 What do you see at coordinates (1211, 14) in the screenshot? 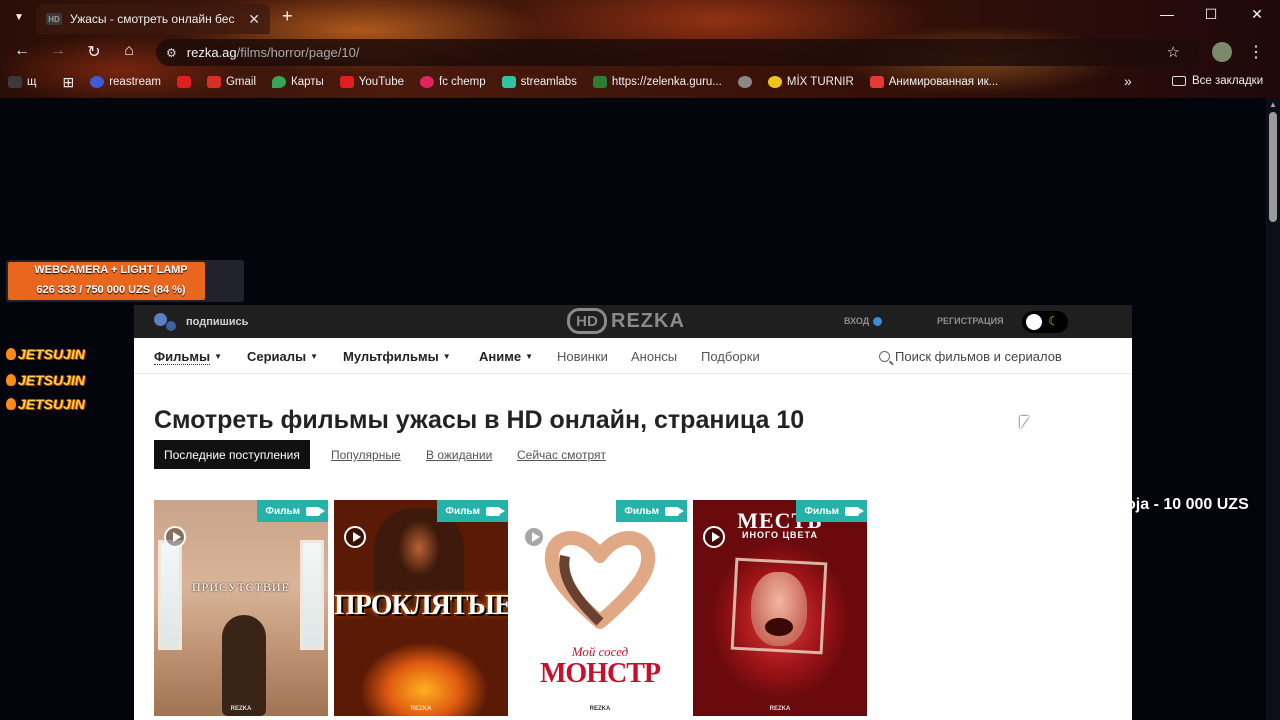
I see `maximize-icon: ☐` at bounding box center [1211, 14].